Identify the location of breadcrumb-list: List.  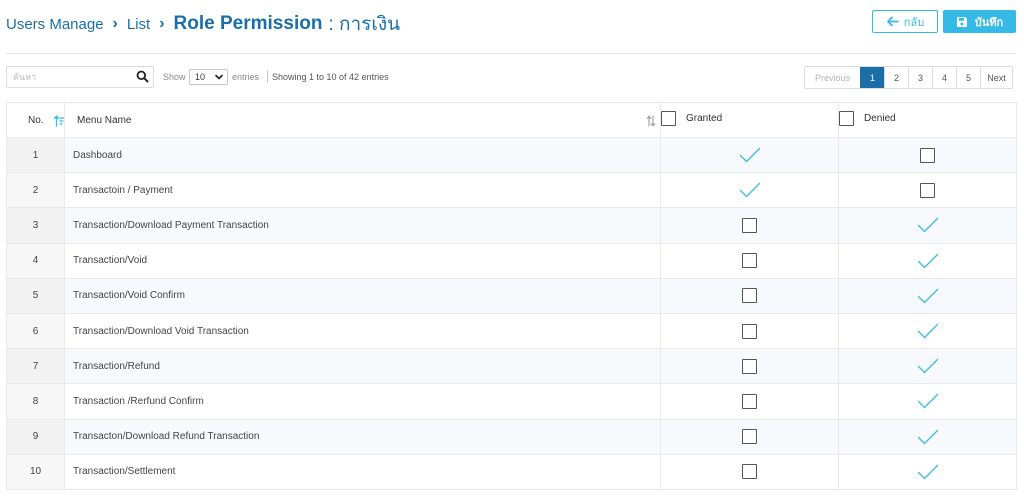
(138, 24).